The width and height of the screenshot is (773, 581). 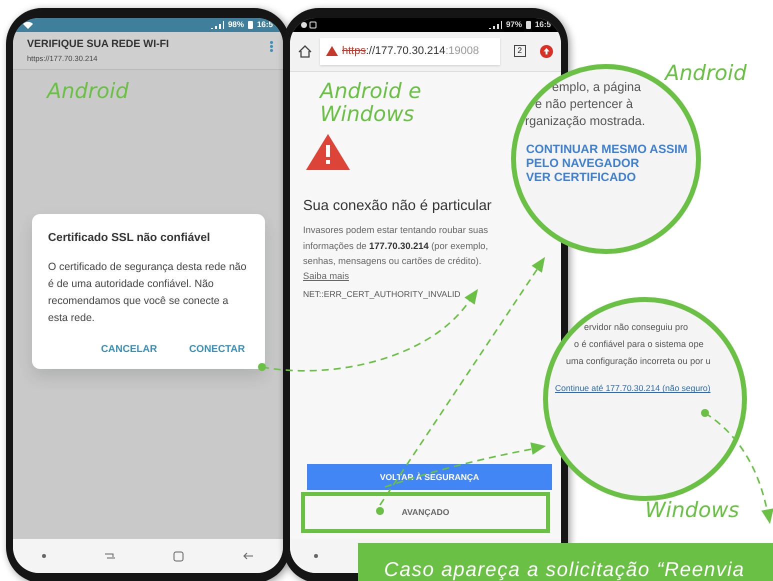 What do you see at coordinates (110, 556) in the screenshot?
I see `recent-apps-icon` at bounding box center [110, 556].